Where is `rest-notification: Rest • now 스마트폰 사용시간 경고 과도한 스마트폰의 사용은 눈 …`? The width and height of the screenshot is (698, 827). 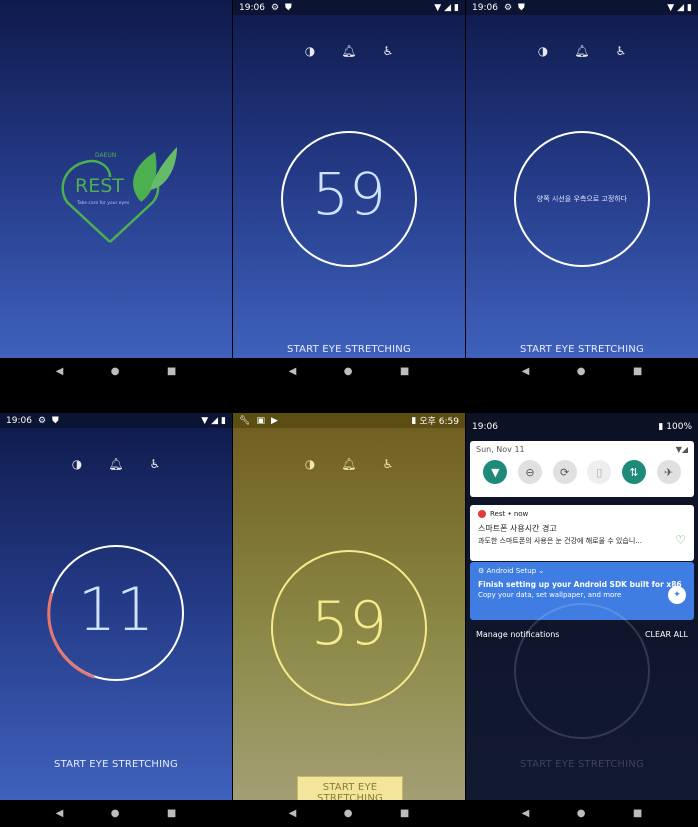 rest-notification: Rest • now 스마트폰 사용시간 경고 과도한 스마트폰의 사용은 눈 … is located at coordinates (582, 533).